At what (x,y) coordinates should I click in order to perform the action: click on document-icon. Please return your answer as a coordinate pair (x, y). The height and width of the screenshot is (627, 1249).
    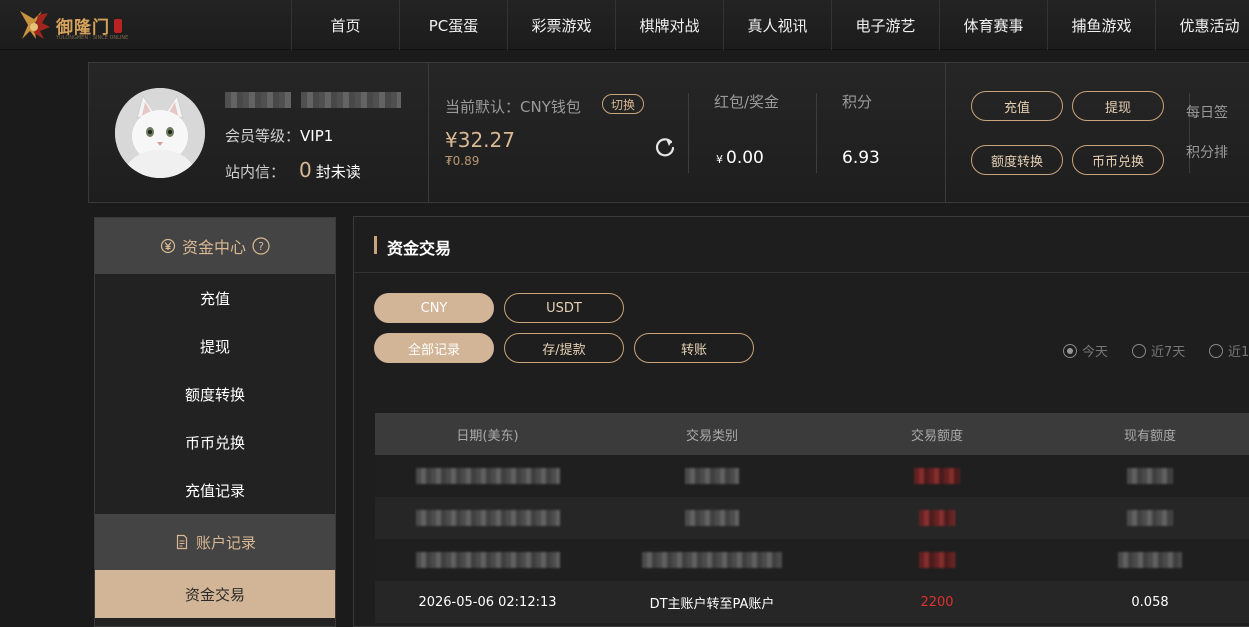
    Looking at the image, I should click on (182, 542).